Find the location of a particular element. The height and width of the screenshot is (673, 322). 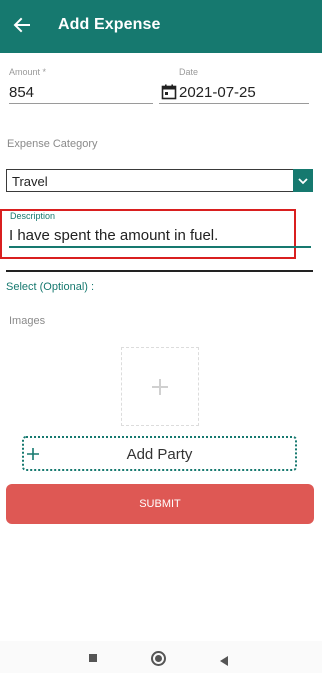

square-icon is located at coordinates (93, 658).